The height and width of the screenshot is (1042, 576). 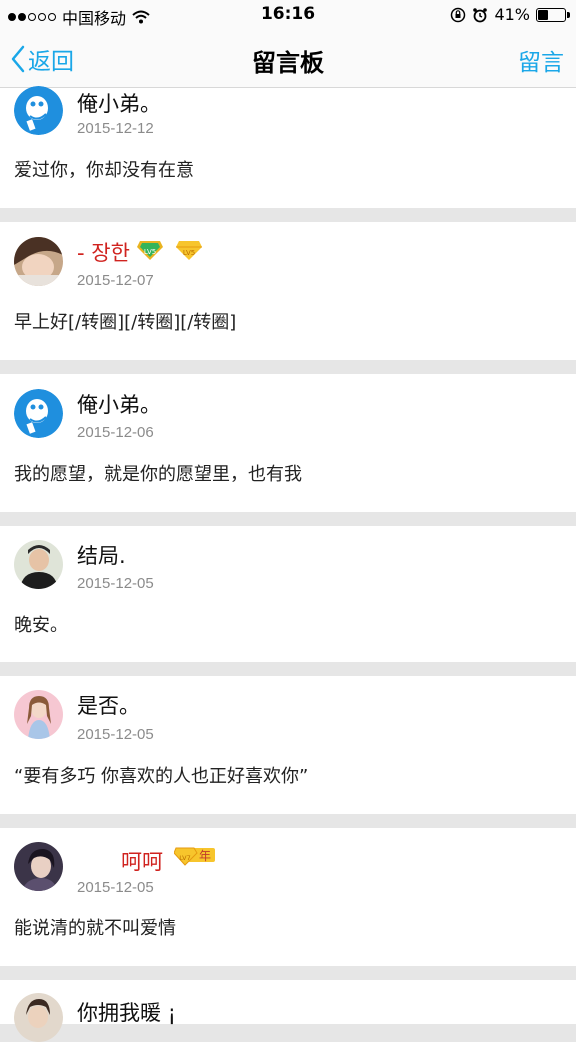 What do you see at coordinates (125, 322) in the screenshot?
I see `message-content: 早上好[/转圈][/转圈][/转圈]` at bounding box center [125, 322].